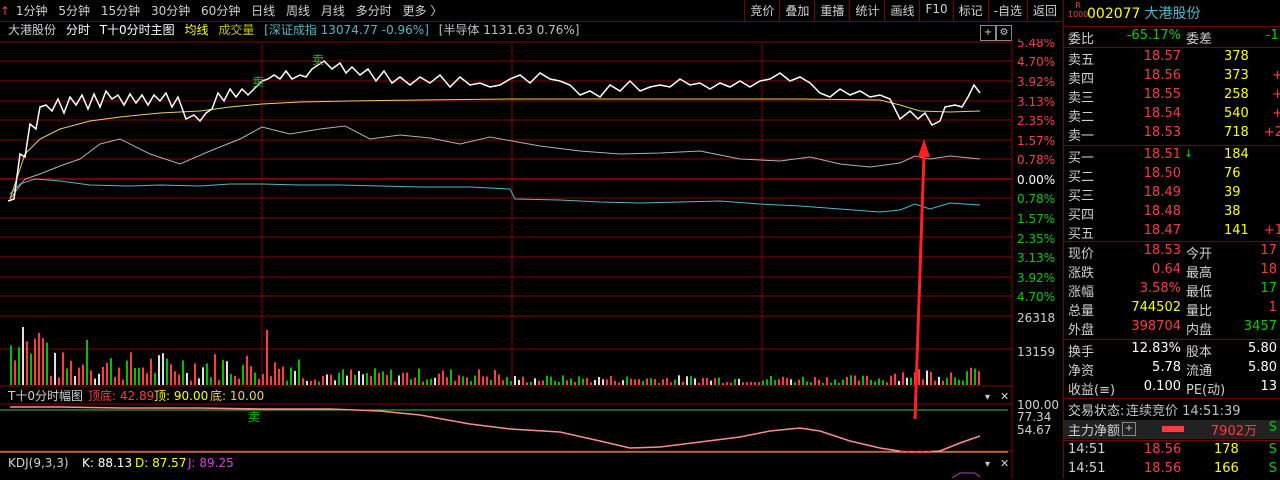  What do you see at coordinates (796, 10) in the screenshot?
I see `overlay-button: 叠加` at bounding box center [796, 10].